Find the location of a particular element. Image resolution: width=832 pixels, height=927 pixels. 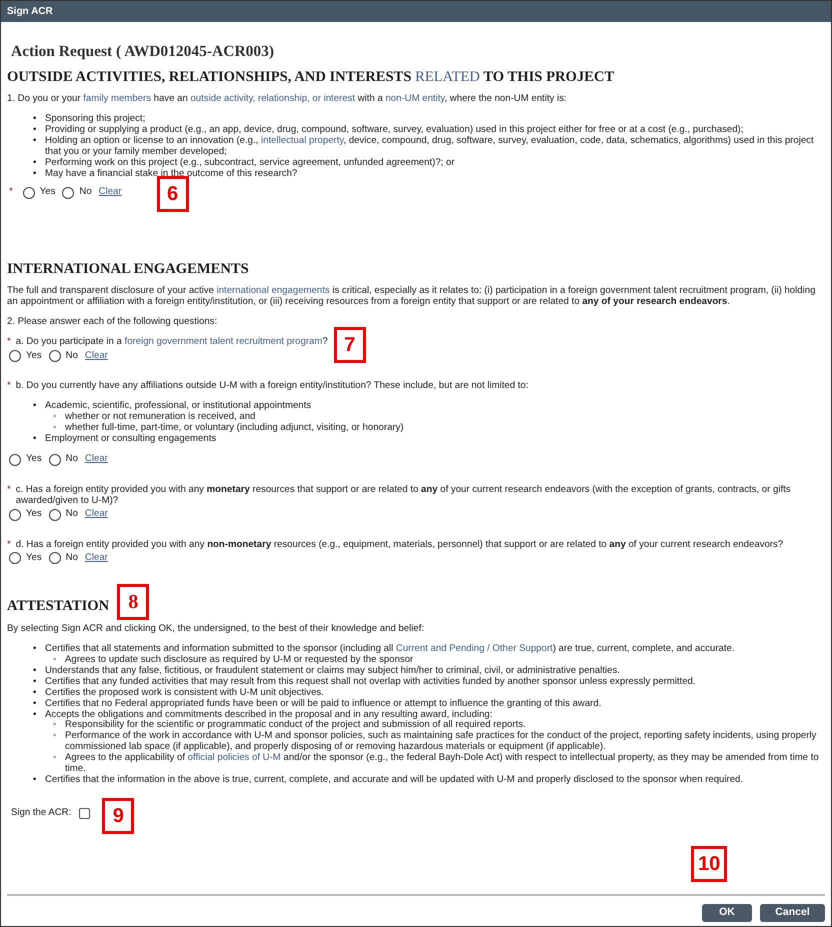

question-text: 2. Please answer each of the following questions: is located at coordinates (112, 322).